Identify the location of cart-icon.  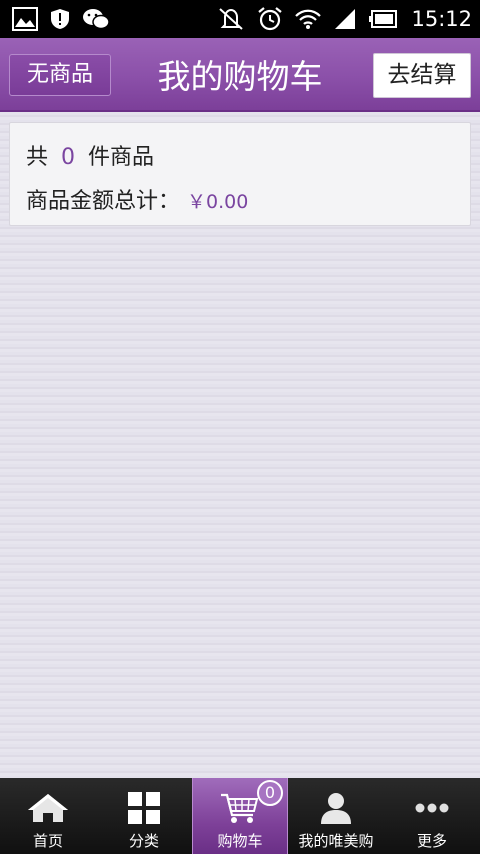
(240, 808).